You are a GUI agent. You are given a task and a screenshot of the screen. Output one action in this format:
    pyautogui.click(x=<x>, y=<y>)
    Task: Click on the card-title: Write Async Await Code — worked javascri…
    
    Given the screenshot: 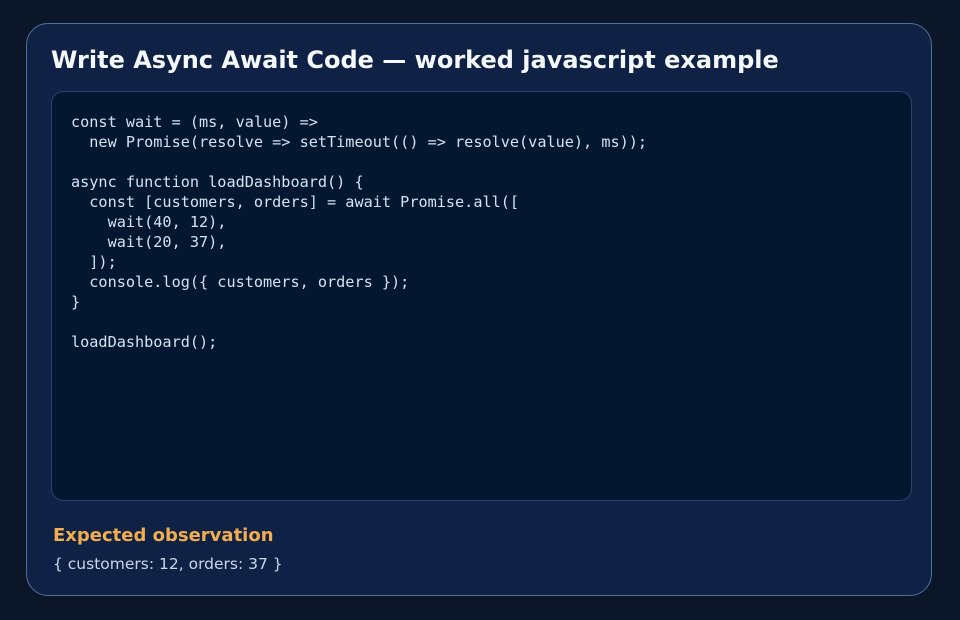 What is the action you would take?
    pyautogui.click(x=415, y=60)
    